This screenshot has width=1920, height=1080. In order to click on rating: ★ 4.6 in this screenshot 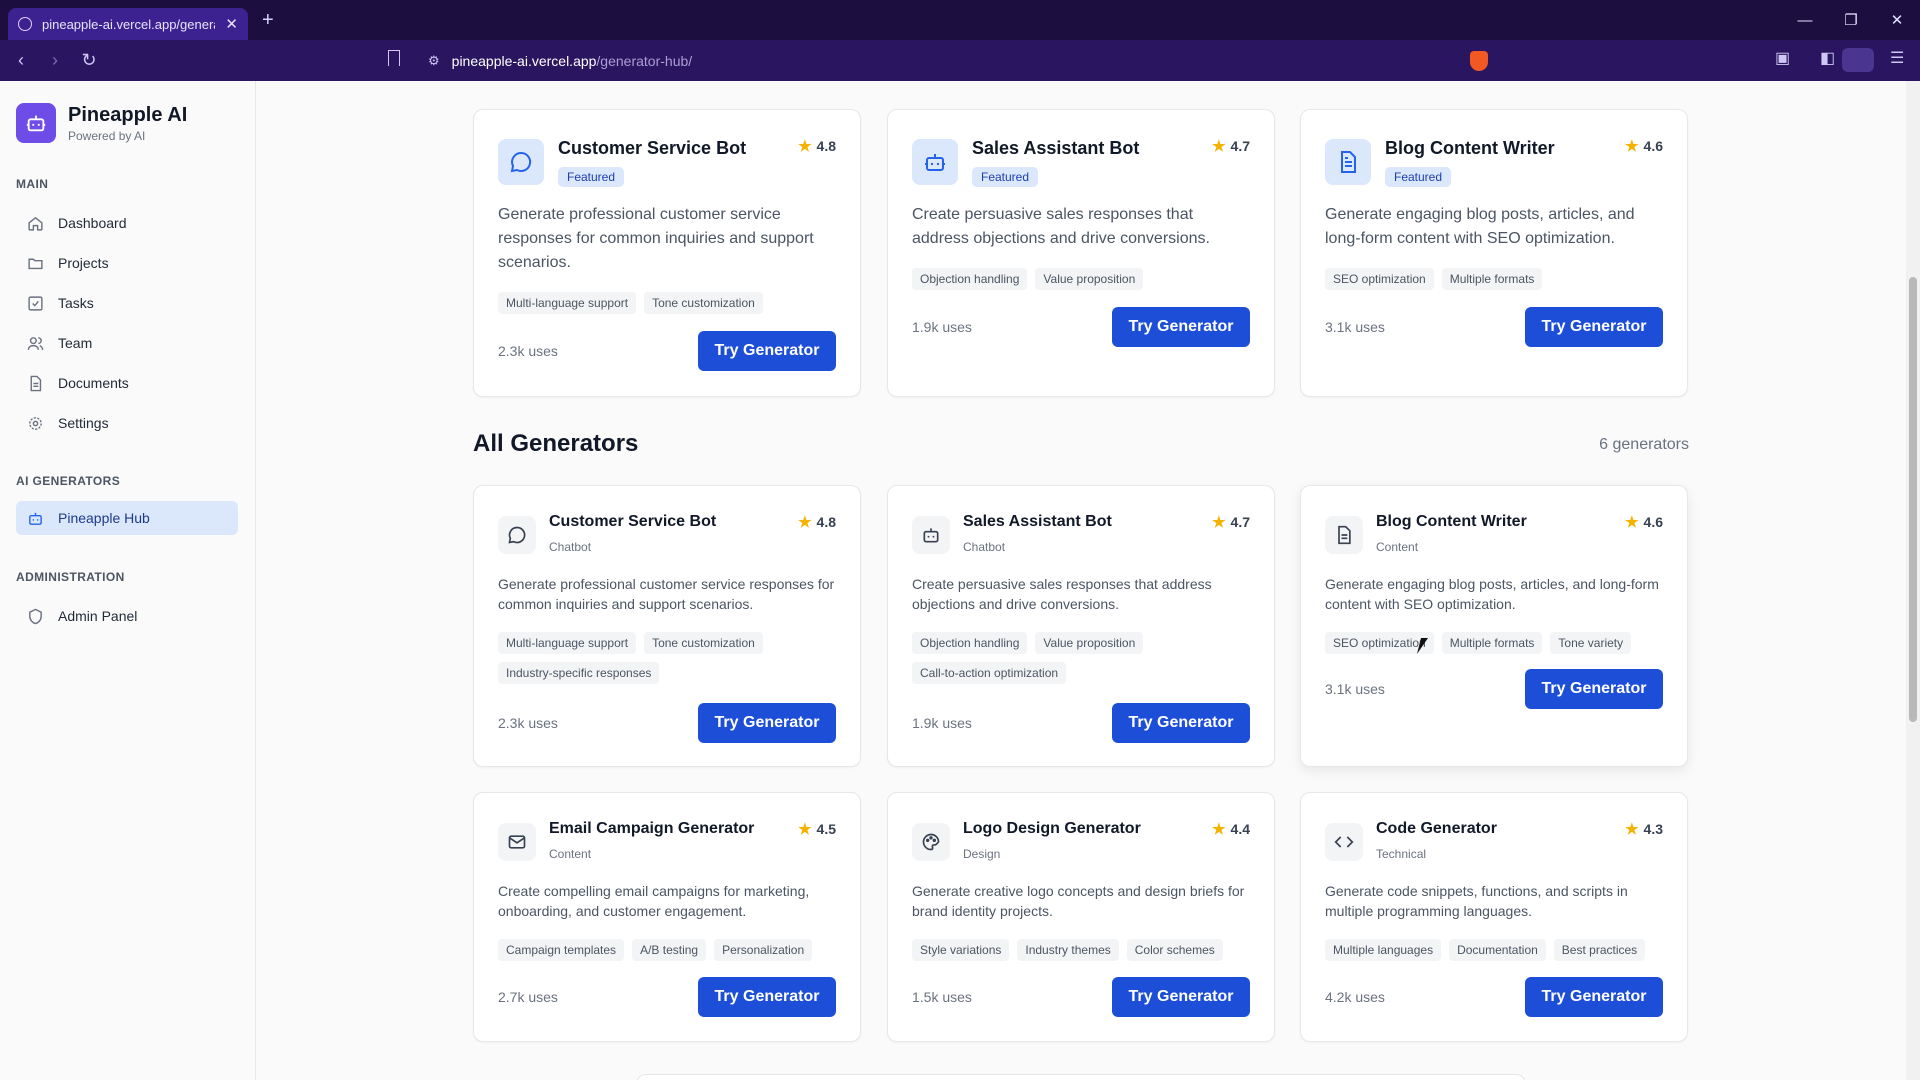, I will do `click(1644, 146)`.